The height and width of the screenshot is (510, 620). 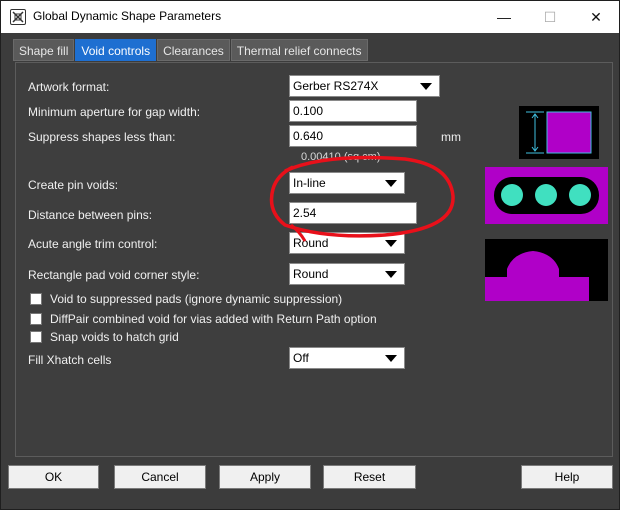 I want to click on min-aperture-input: 0.100, so click(x=353, y=111).